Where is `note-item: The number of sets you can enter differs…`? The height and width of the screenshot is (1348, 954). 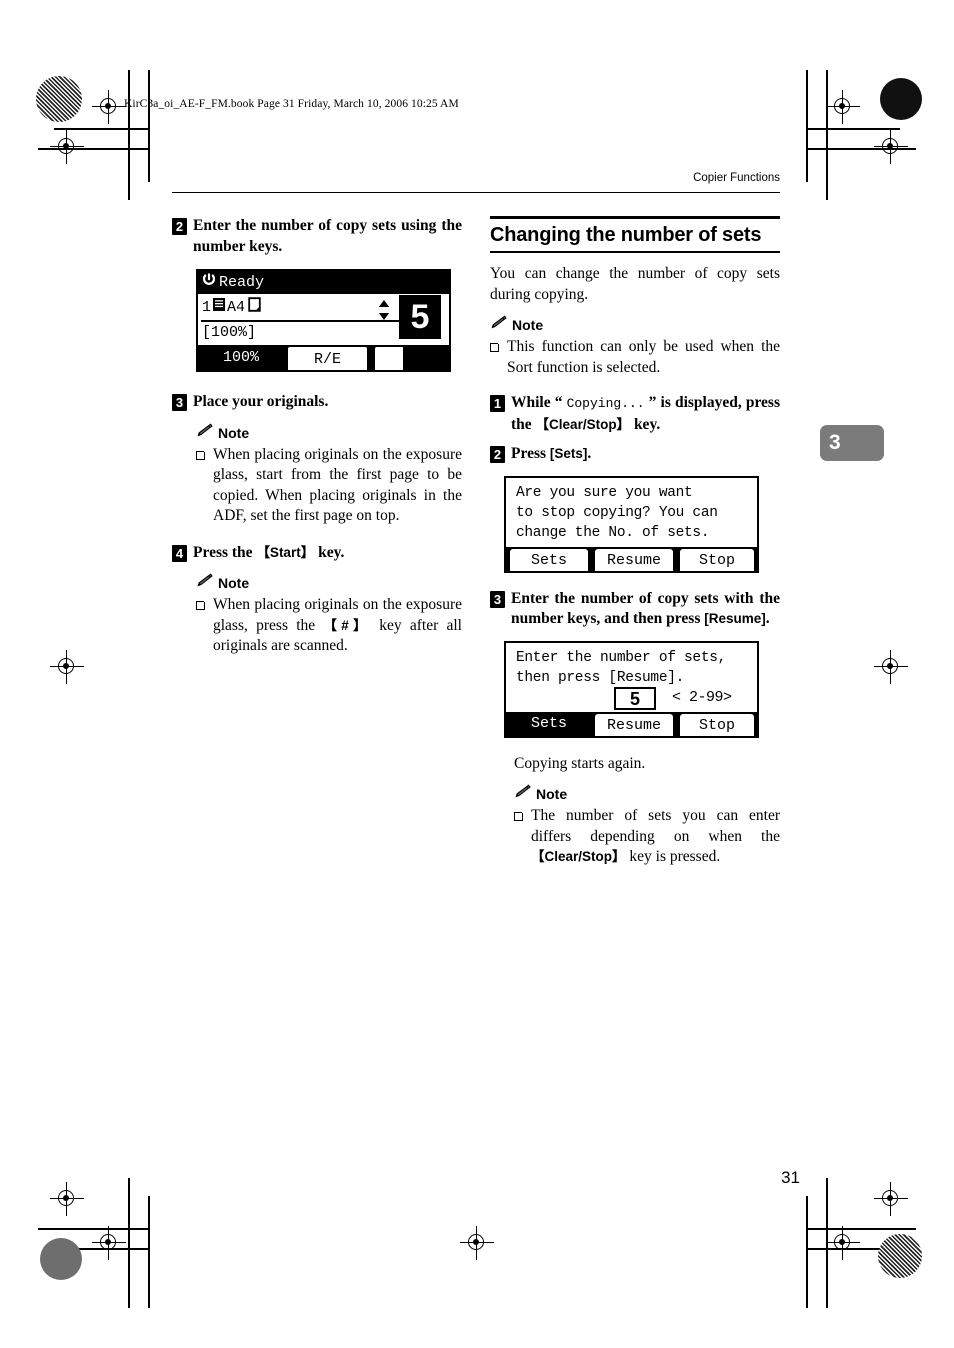 note-item: The number of sets you can enter differs… is located at coordinates (647, 837).